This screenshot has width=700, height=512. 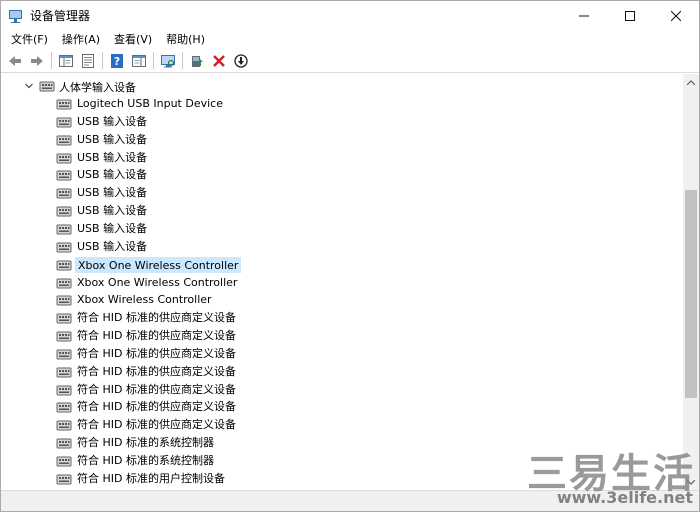 I want to click on close-button, so click(x=676, y=15).